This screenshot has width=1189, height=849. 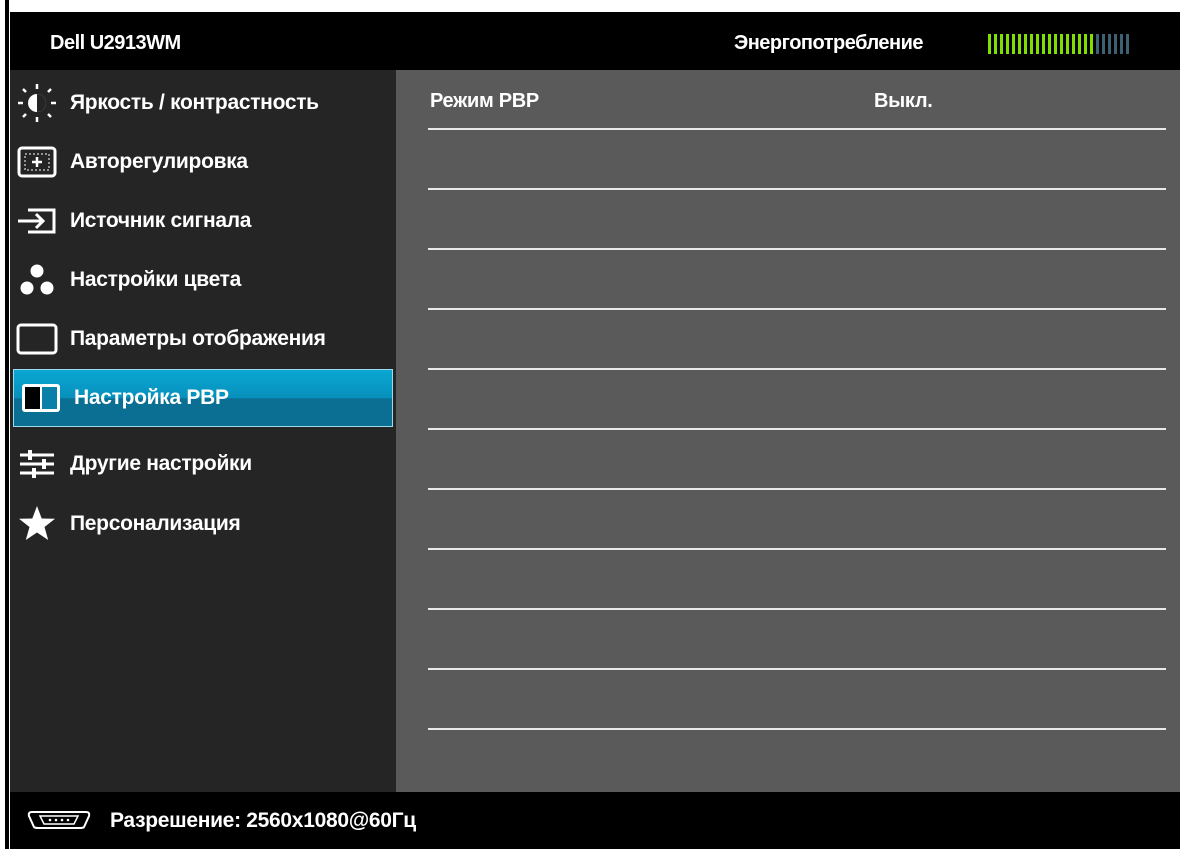 I want to click on menu-item-pbp-settings: Настройка PBP, so click(x=203, y=398).